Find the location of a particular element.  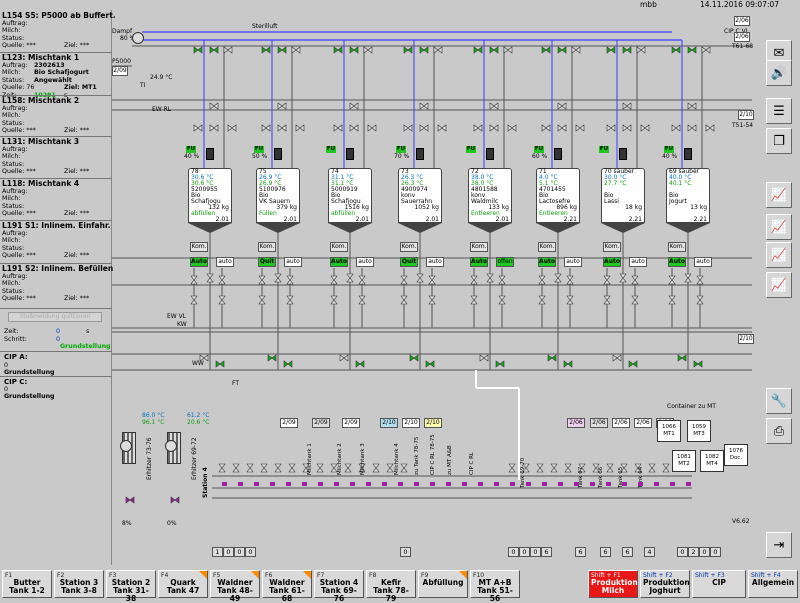

exit-button: ⇥ is located at coordinates (779, 545).